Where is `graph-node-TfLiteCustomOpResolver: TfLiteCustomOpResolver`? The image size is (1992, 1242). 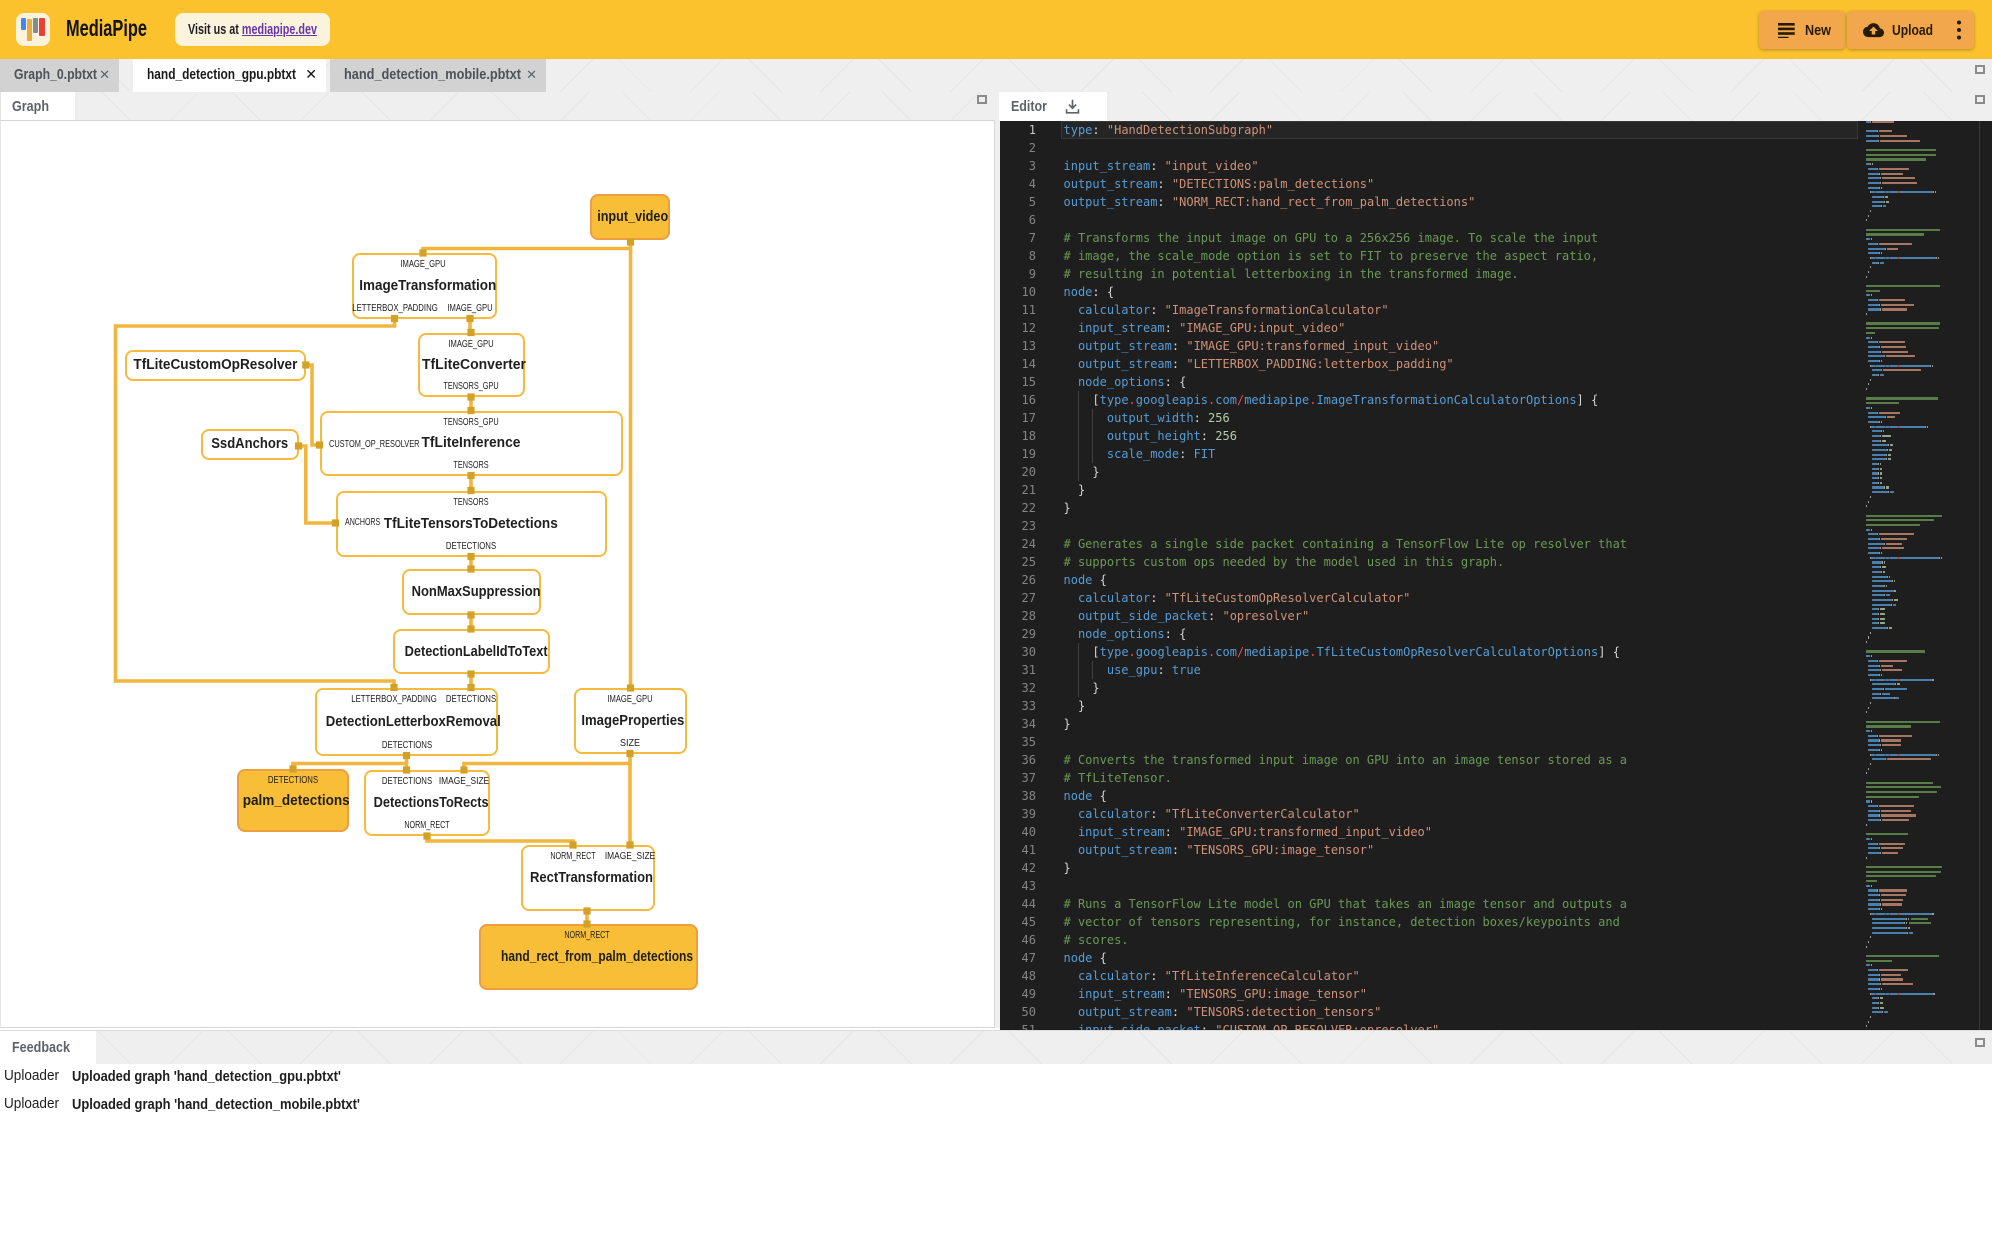 graph-node-TfLiteCustomOpResolver: TfLiteCustomOpResolver is located at coordinates (215, 365).